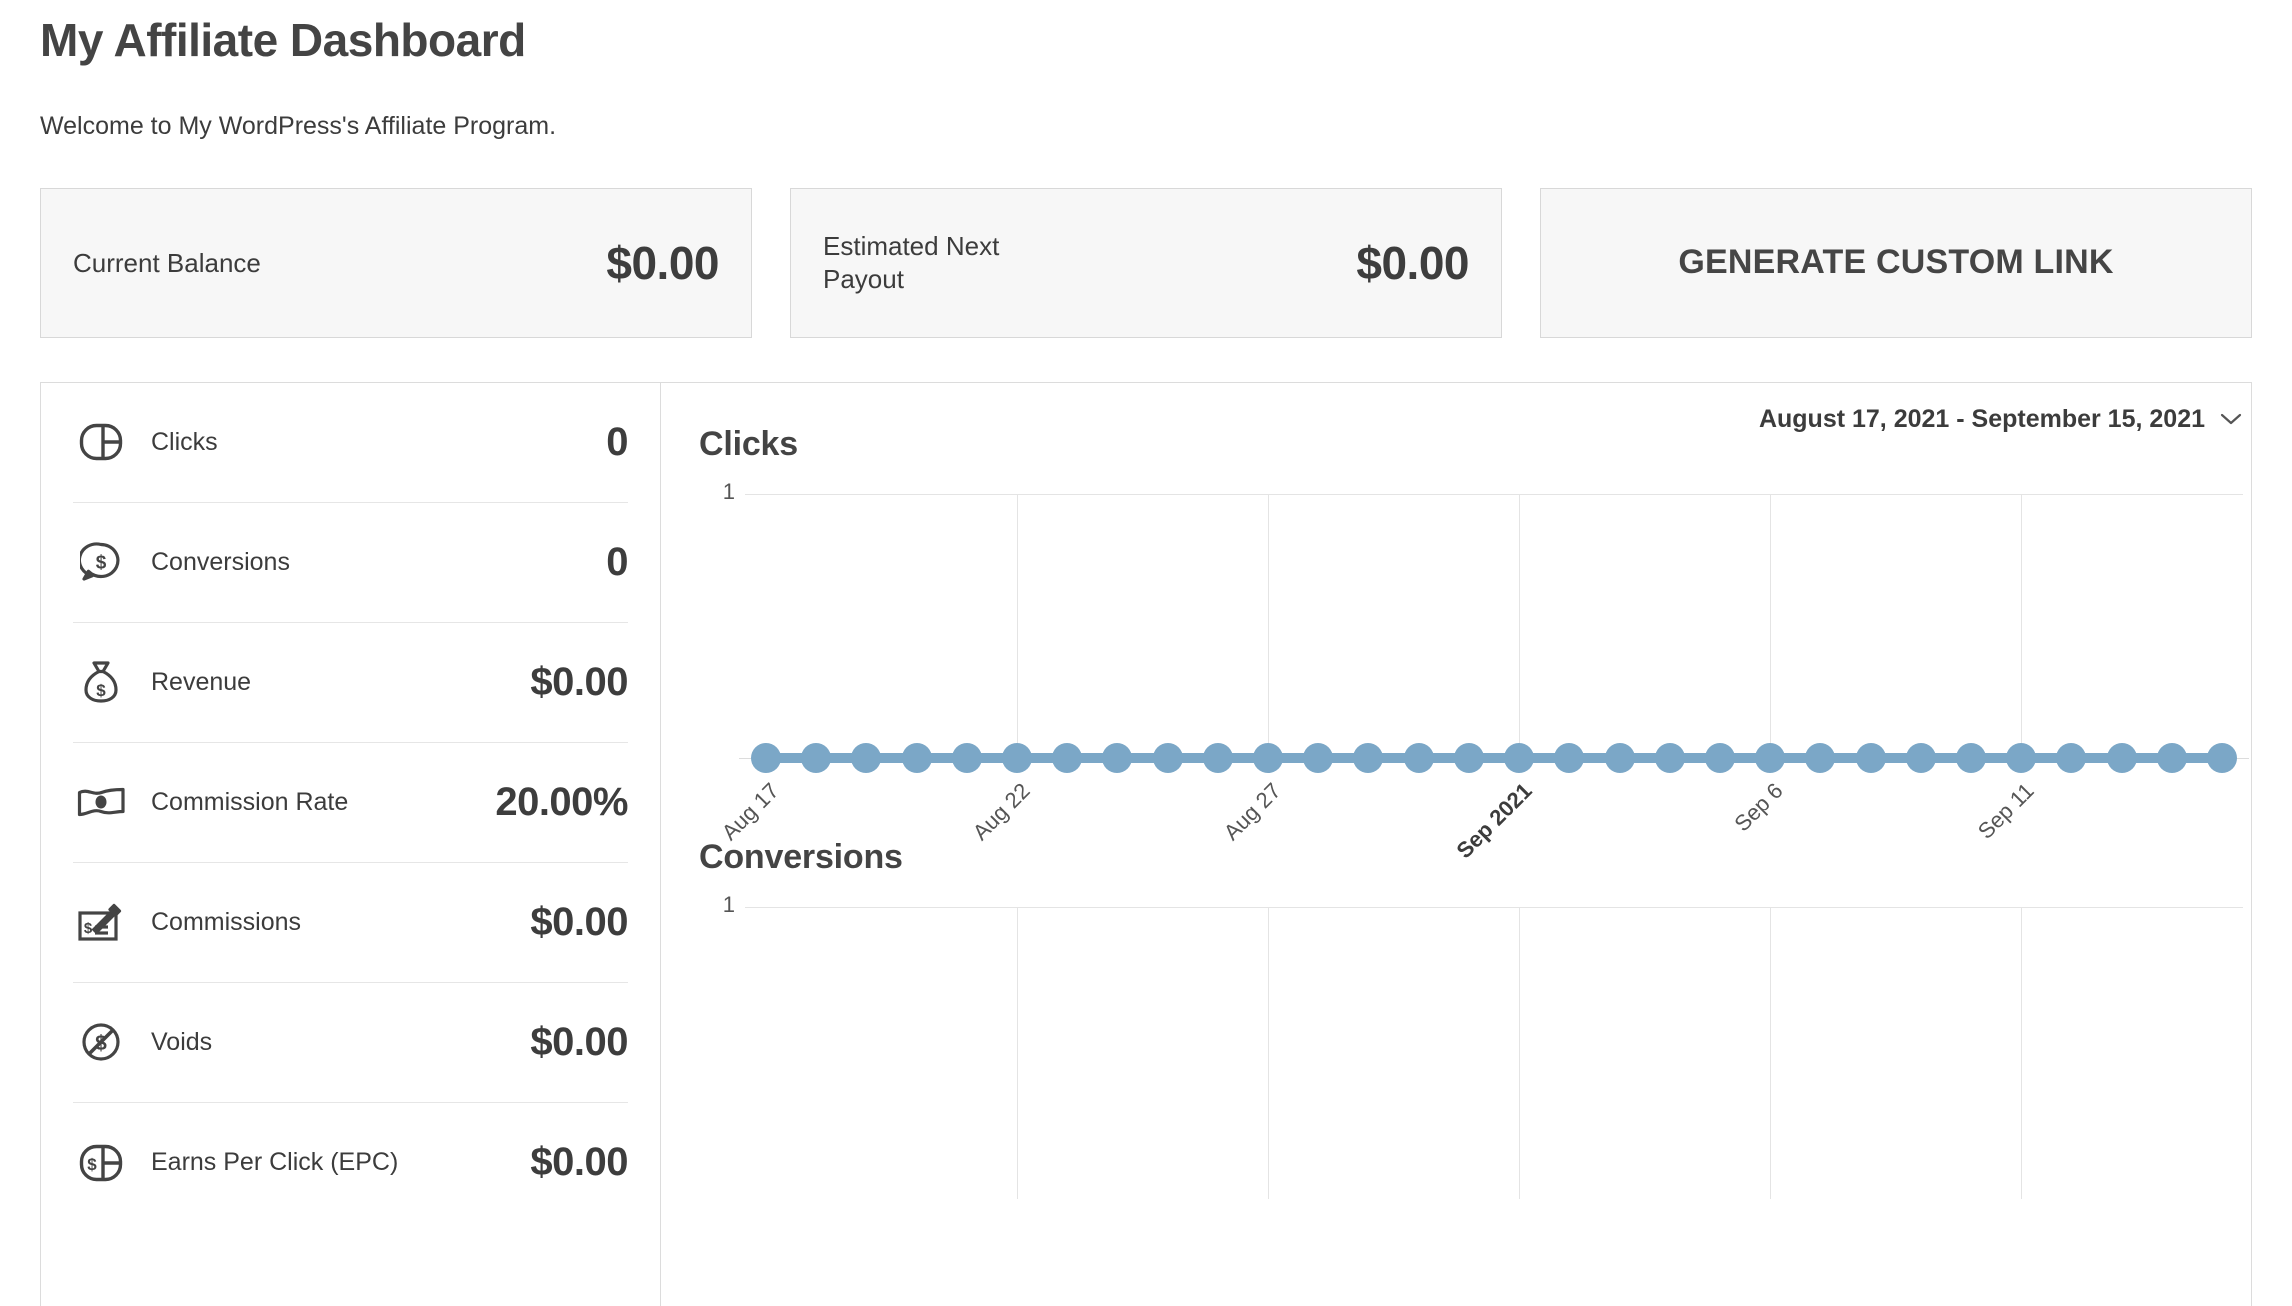 The width and height of the screenshot is (2292, 1306). Describe the element at coordinates (226, 921) in the screenshot. I see `stat-label-commissions: Commissions` at that location.